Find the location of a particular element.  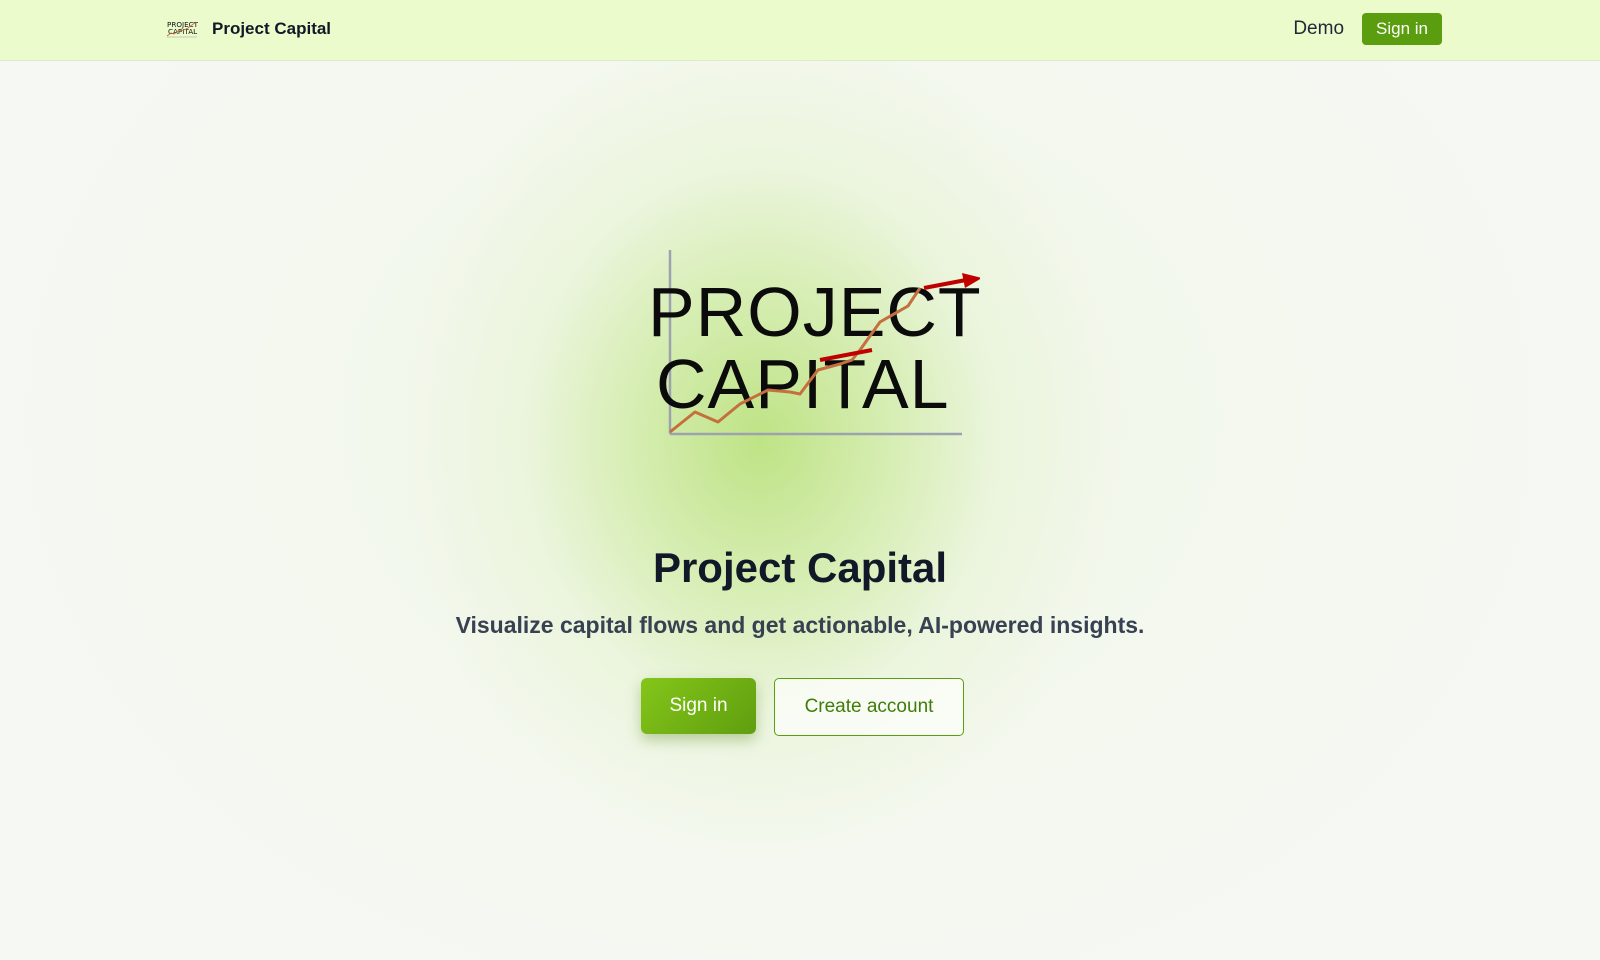

brand-logo-line2: CAPITAL is located at coordinates (182, 31).